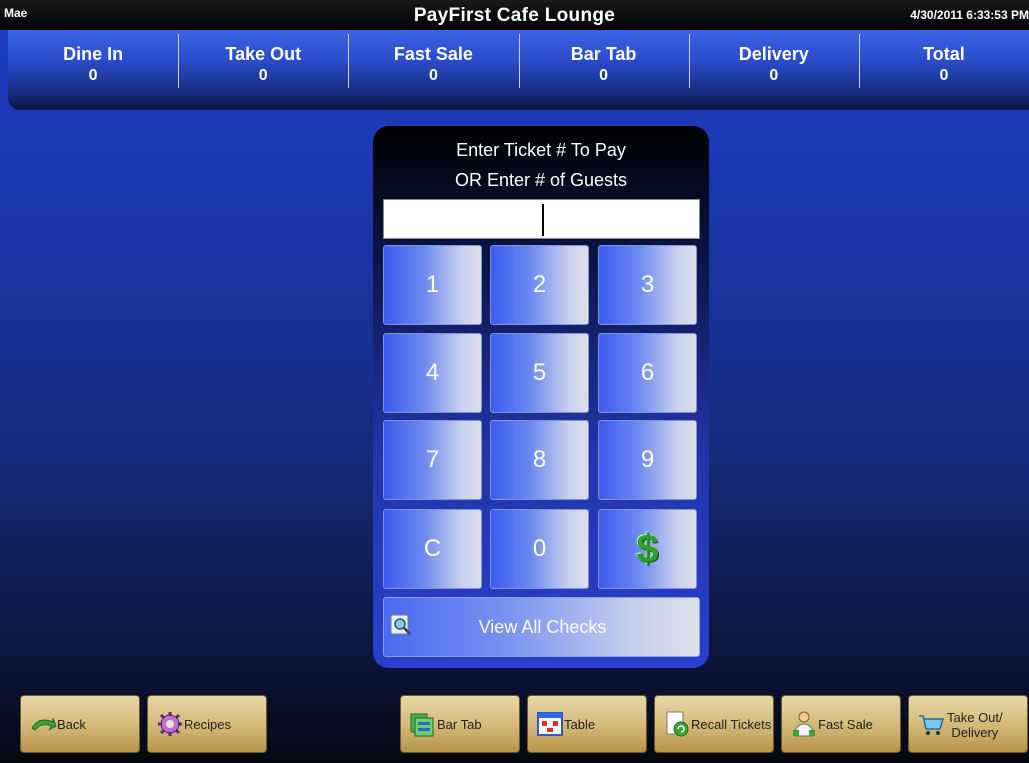 Image resolution: width=1029 pixels, height=763 pixels. What do you see at coordinates (432, 373) in the screenshot?
I see `key-4: 4` at bounding box center [432, 373].